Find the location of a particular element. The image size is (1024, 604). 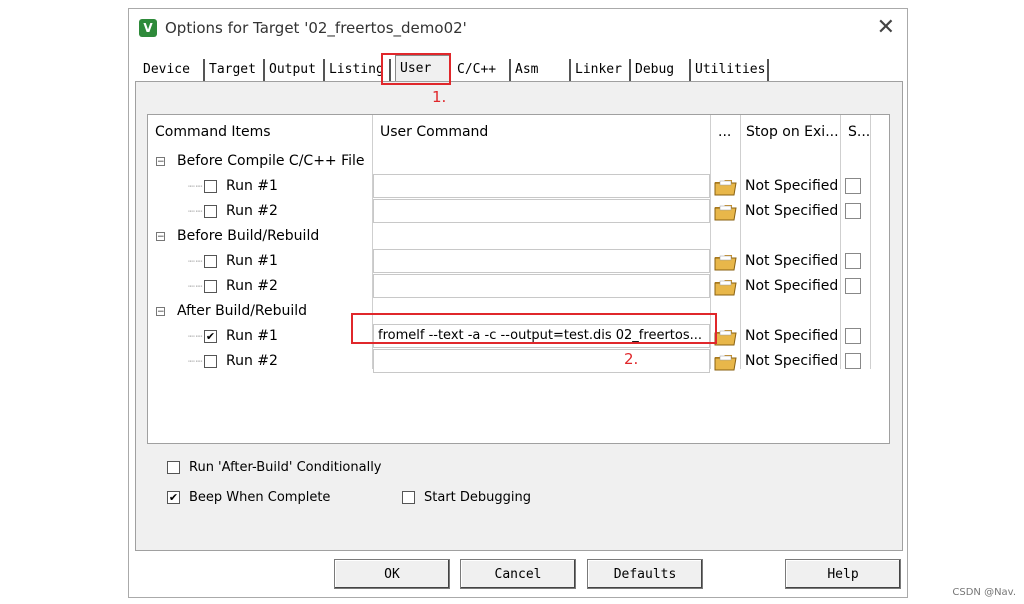

tab-c-cpp: C/C++ is located at coordinates (482, 70).